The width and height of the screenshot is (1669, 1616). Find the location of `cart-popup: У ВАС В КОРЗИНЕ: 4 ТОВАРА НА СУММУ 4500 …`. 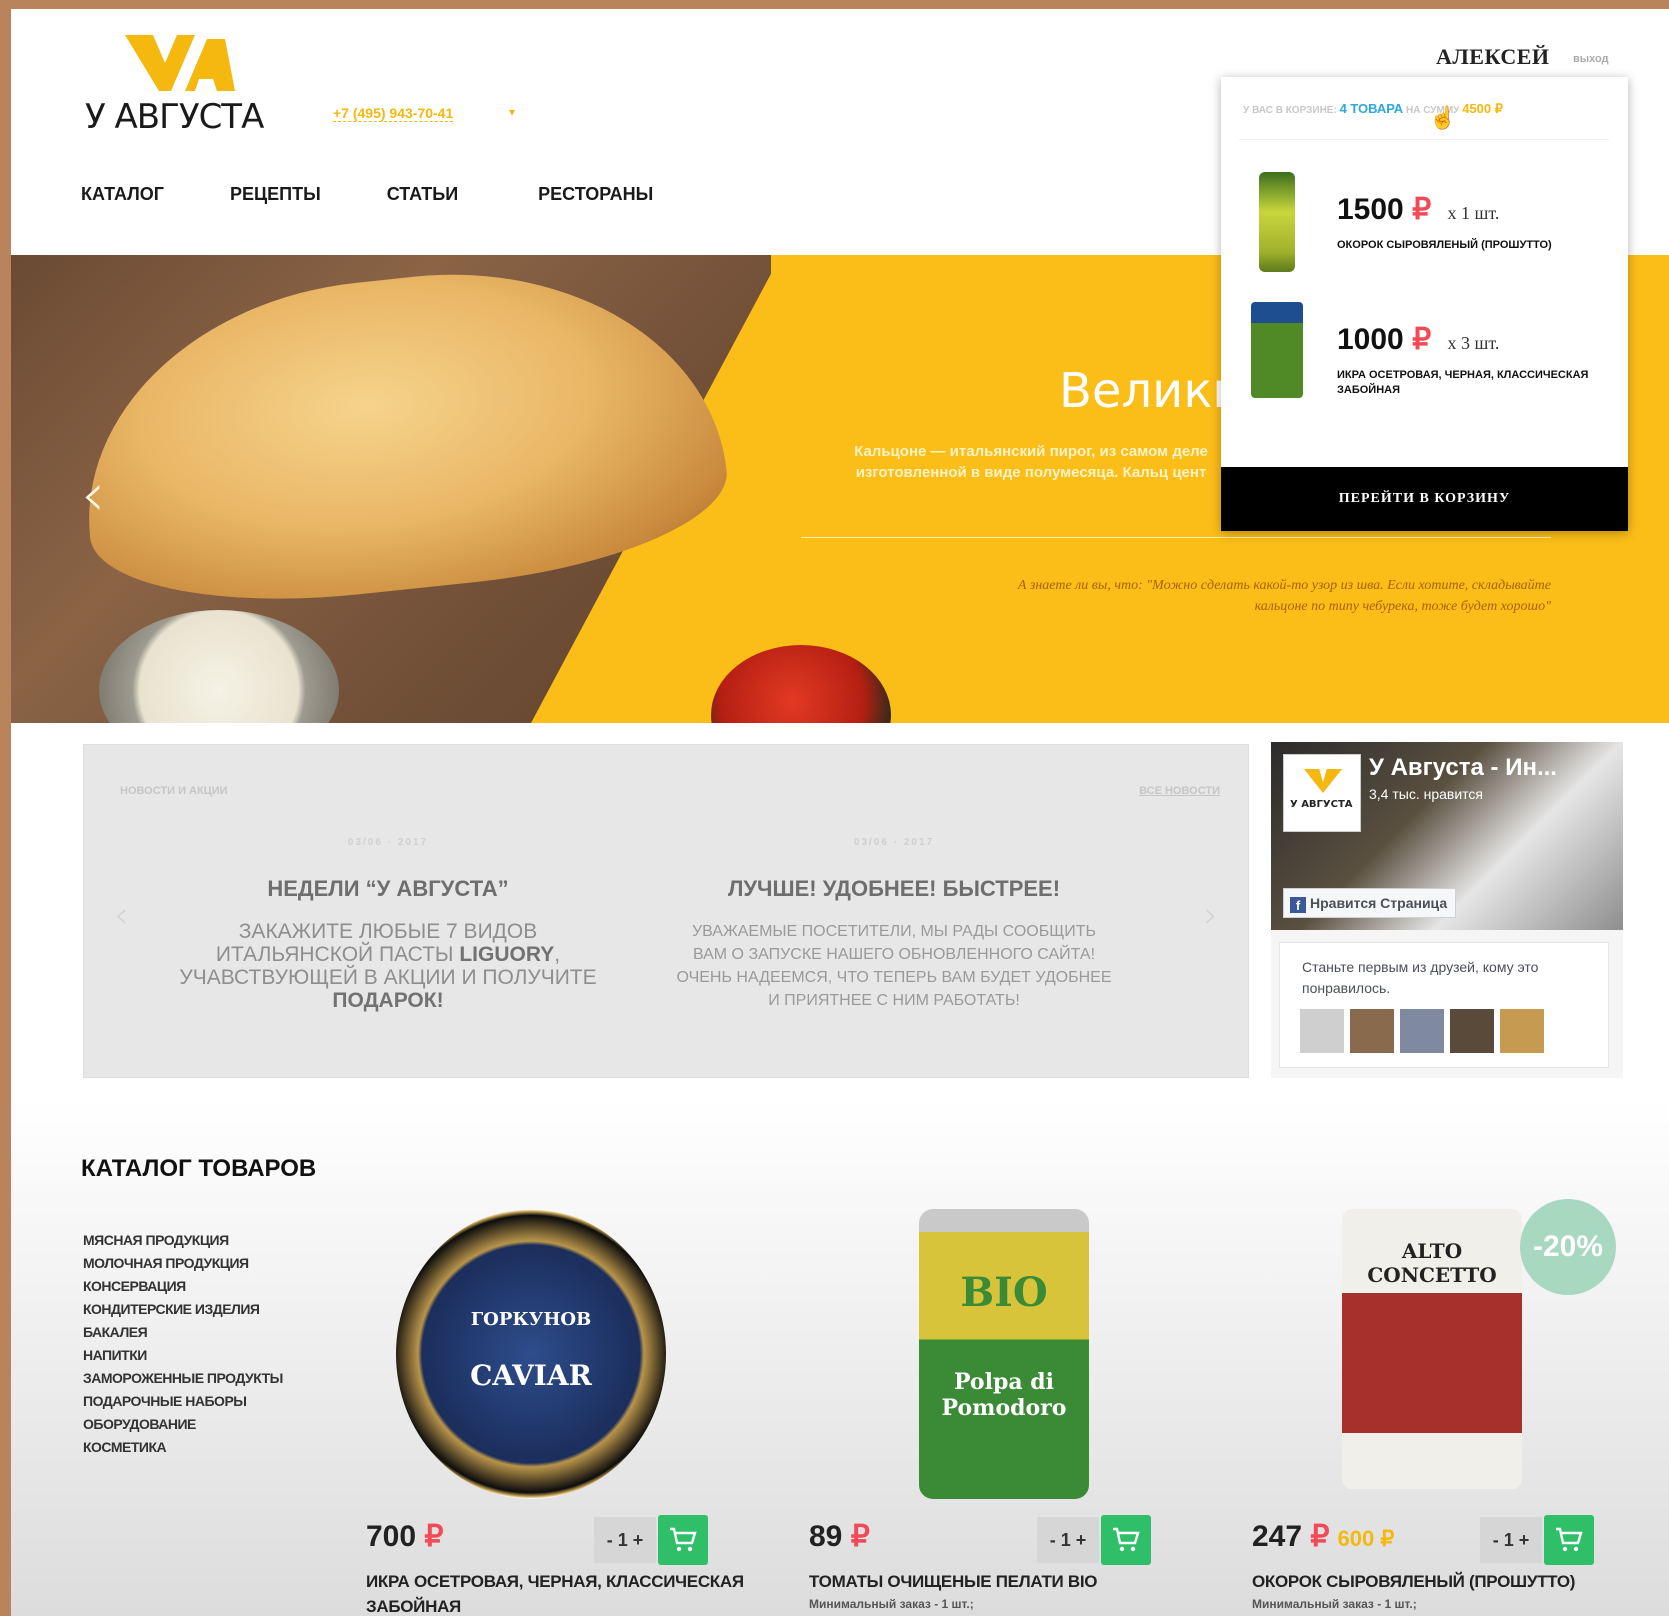

cart-popup: У ВАС В КОРЗИНЕ: 4 ТОВАРА НА СУММУ 4500 … is located at coordinates (1424, 304).